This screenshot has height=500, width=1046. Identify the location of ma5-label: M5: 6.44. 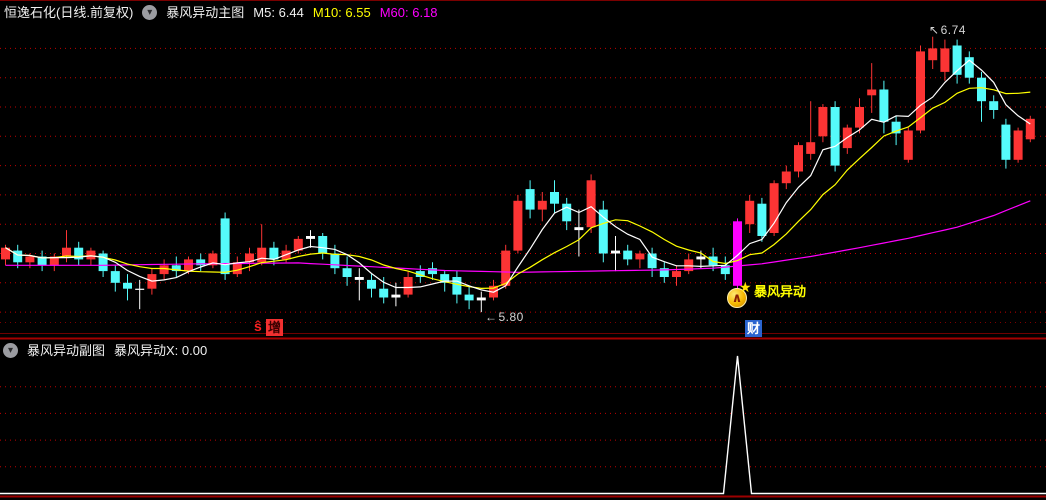
(278, 12).